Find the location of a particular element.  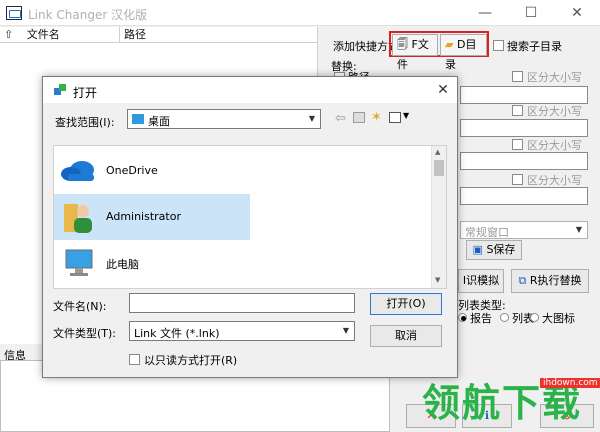

save-button: ▣ S保存 is located at coordinates (494, 250).